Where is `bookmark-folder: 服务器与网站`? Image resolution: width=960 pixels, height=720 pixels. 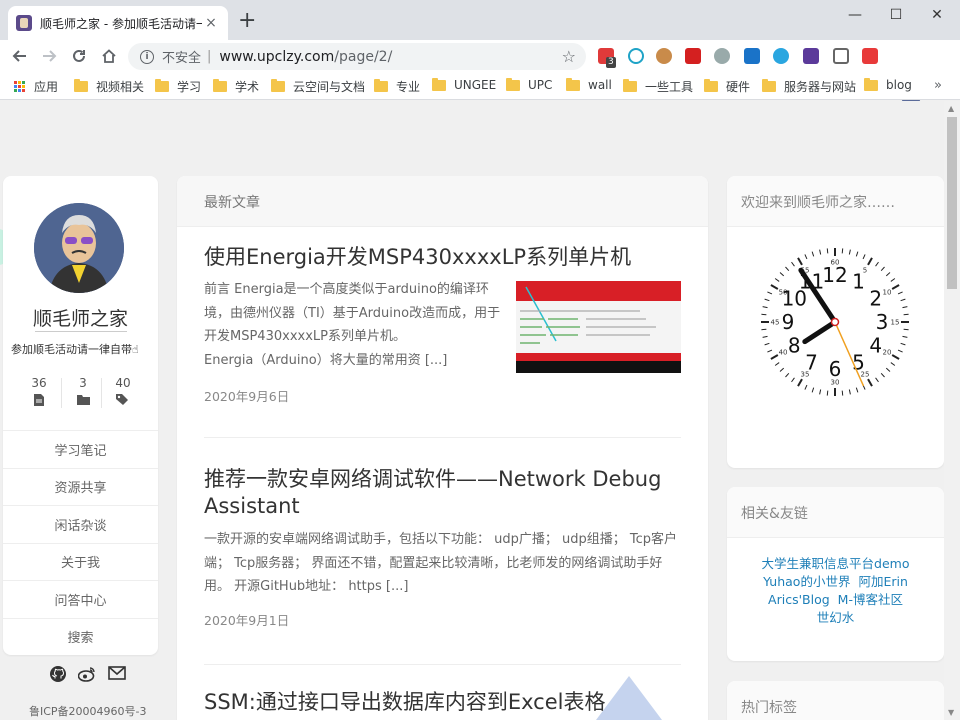
bookmark-folder: 服务器与网站 is located at coordinates (809, 86).